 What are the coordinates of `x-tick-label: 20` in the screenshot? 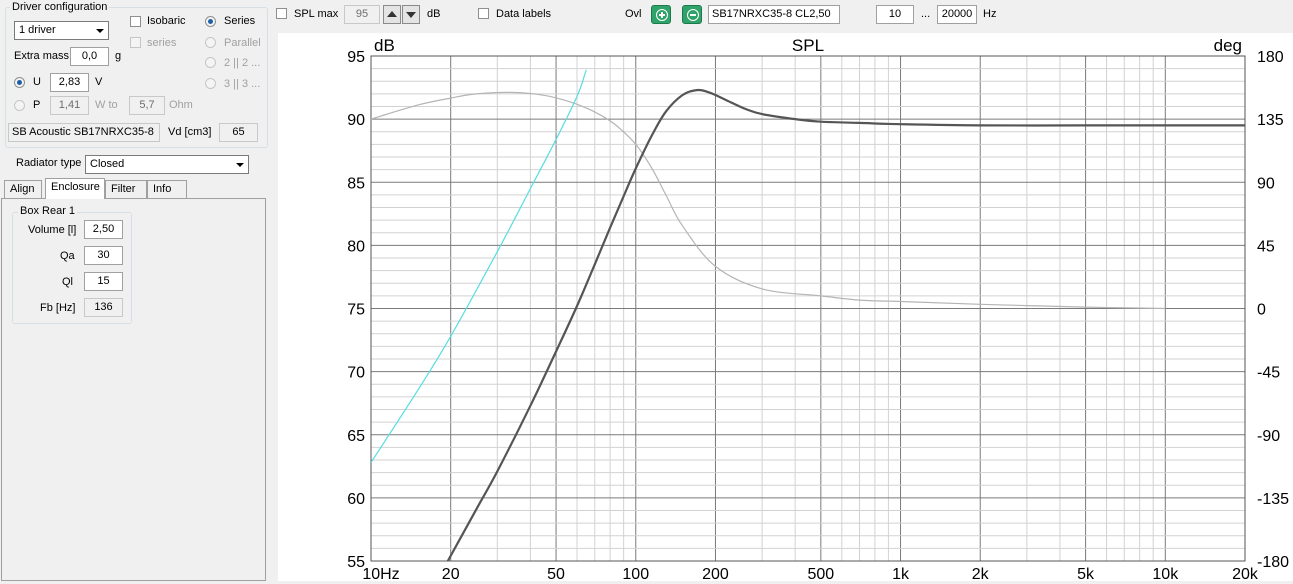 It's located at (451, 573).